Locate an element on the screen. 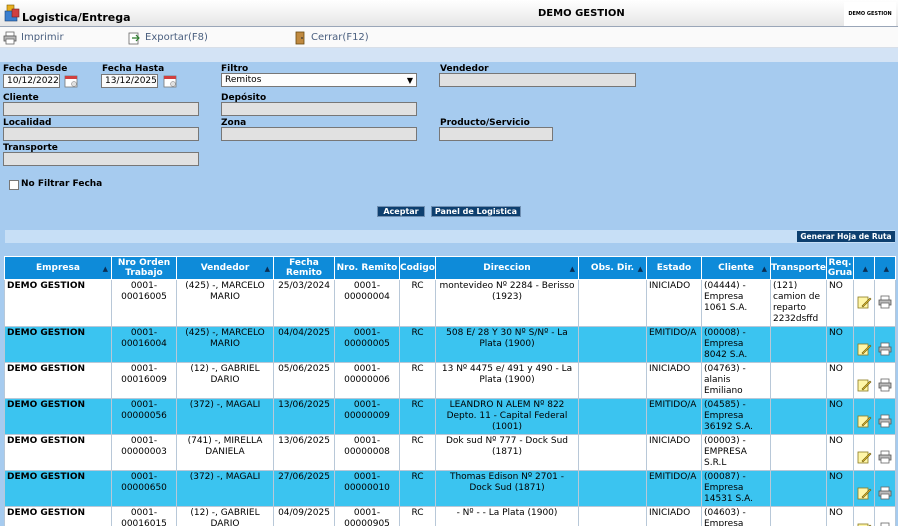  col-header-empresa: Empresa ▲︎ is located at coordinates (58, 268).